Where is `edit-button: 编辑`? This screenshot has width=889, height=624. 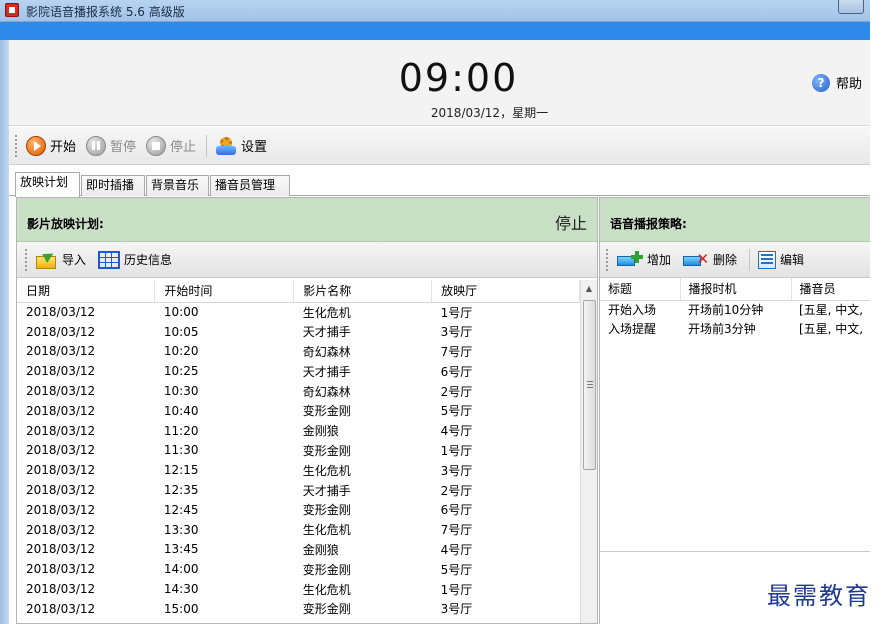
edit-button: 编辑 is located at coordinates (781, 259).